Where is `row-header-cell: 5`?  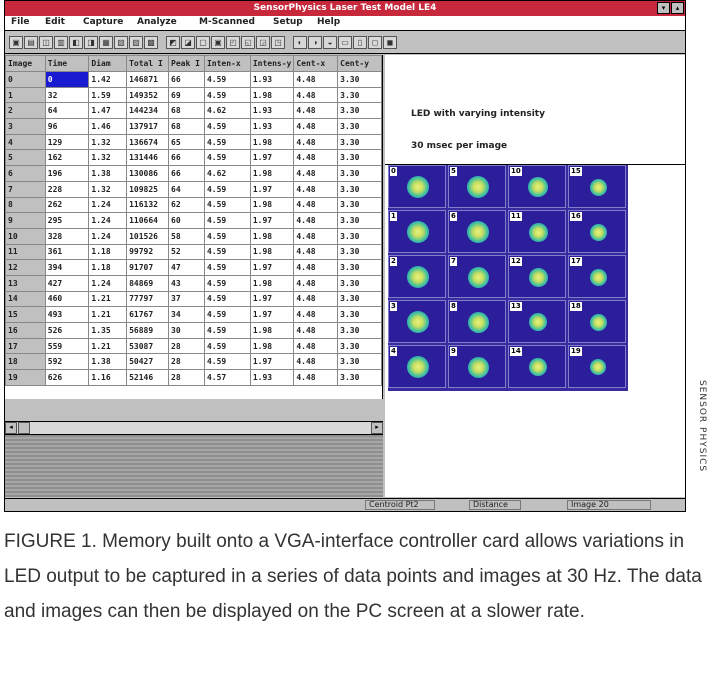 row-header-cell: 5 is located at coordinates (25, 158).